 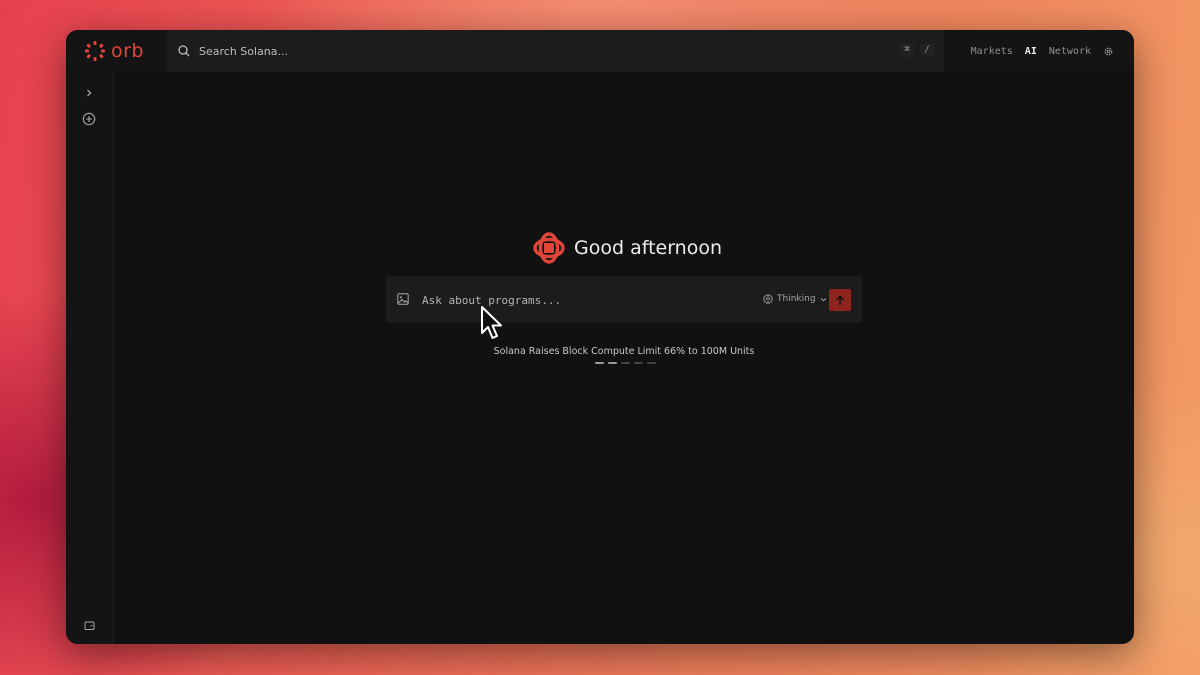 I want to click on image-upload-icon, so click(x=403, y=299).